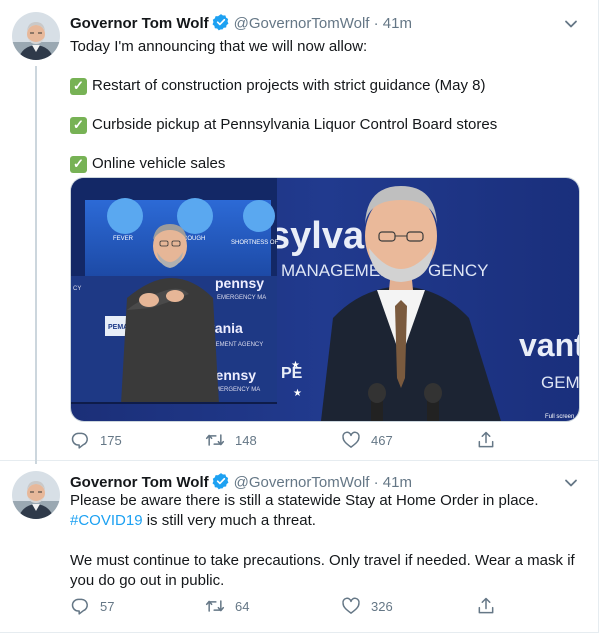 The image size is (605, 634). I want to click on tweet-actions: 175 148 467, so click(290, 440).